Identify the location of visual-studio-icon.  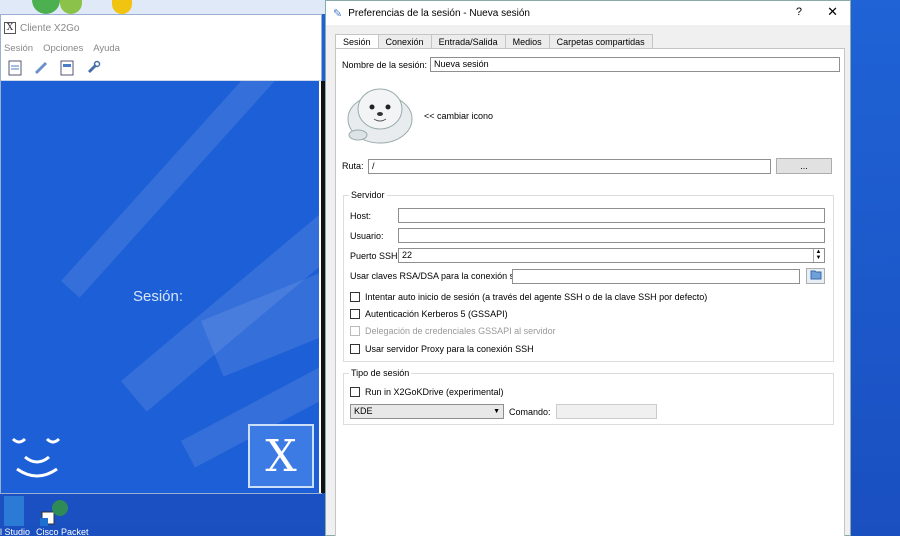
(14, 511).